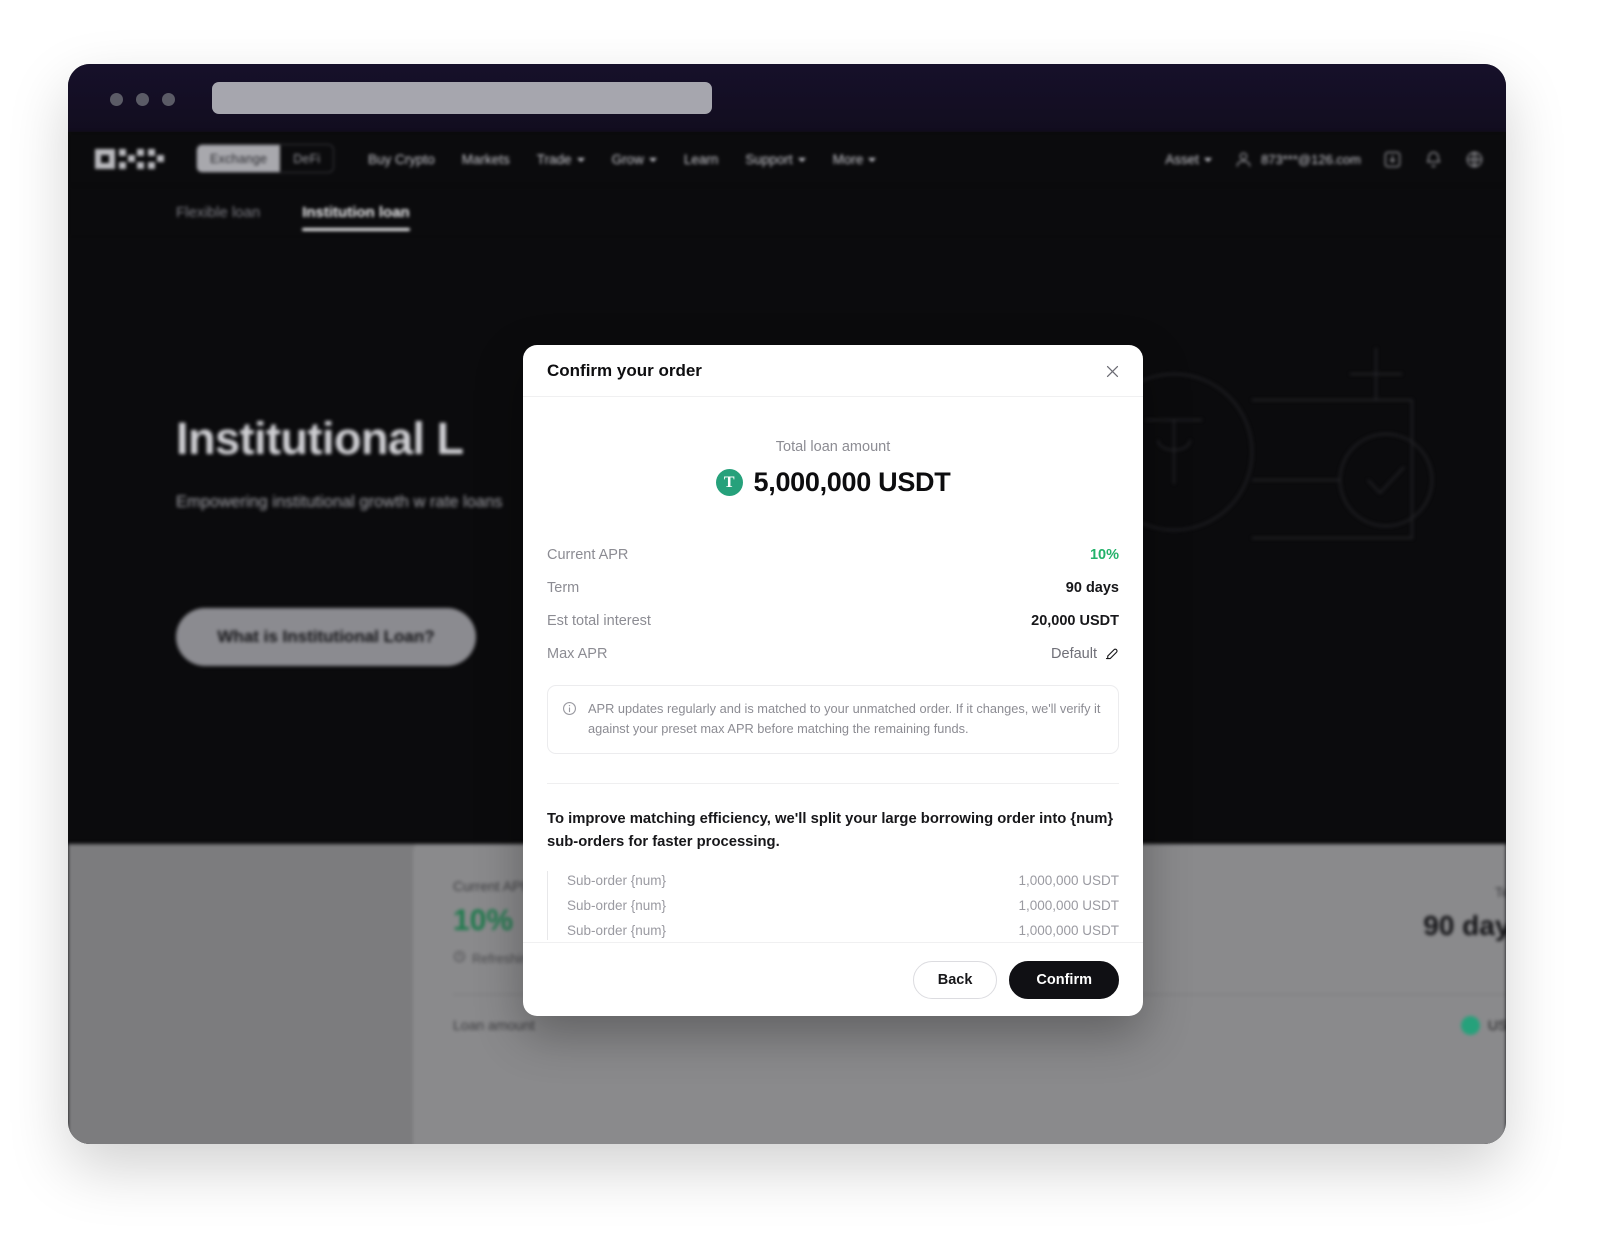 Image resolution: width=1600 pixels, height=1244 pixels. What do you see at coordinates (833, 554) in the screenshot?
I see `detail-row-current-apr: Current APR 10%` at bounding box center [833, 554].